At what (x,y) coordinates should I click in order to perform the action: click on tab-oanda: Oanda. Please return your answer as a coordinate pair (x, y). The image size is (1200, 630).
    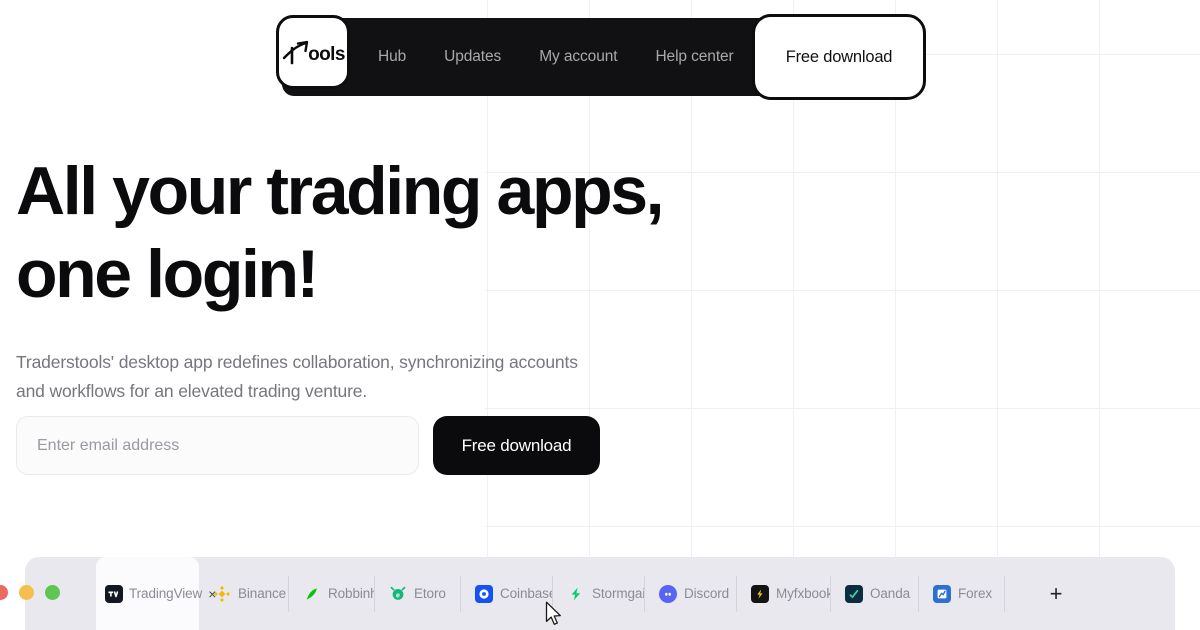
    Looking at the image, I should click on (875, 593).